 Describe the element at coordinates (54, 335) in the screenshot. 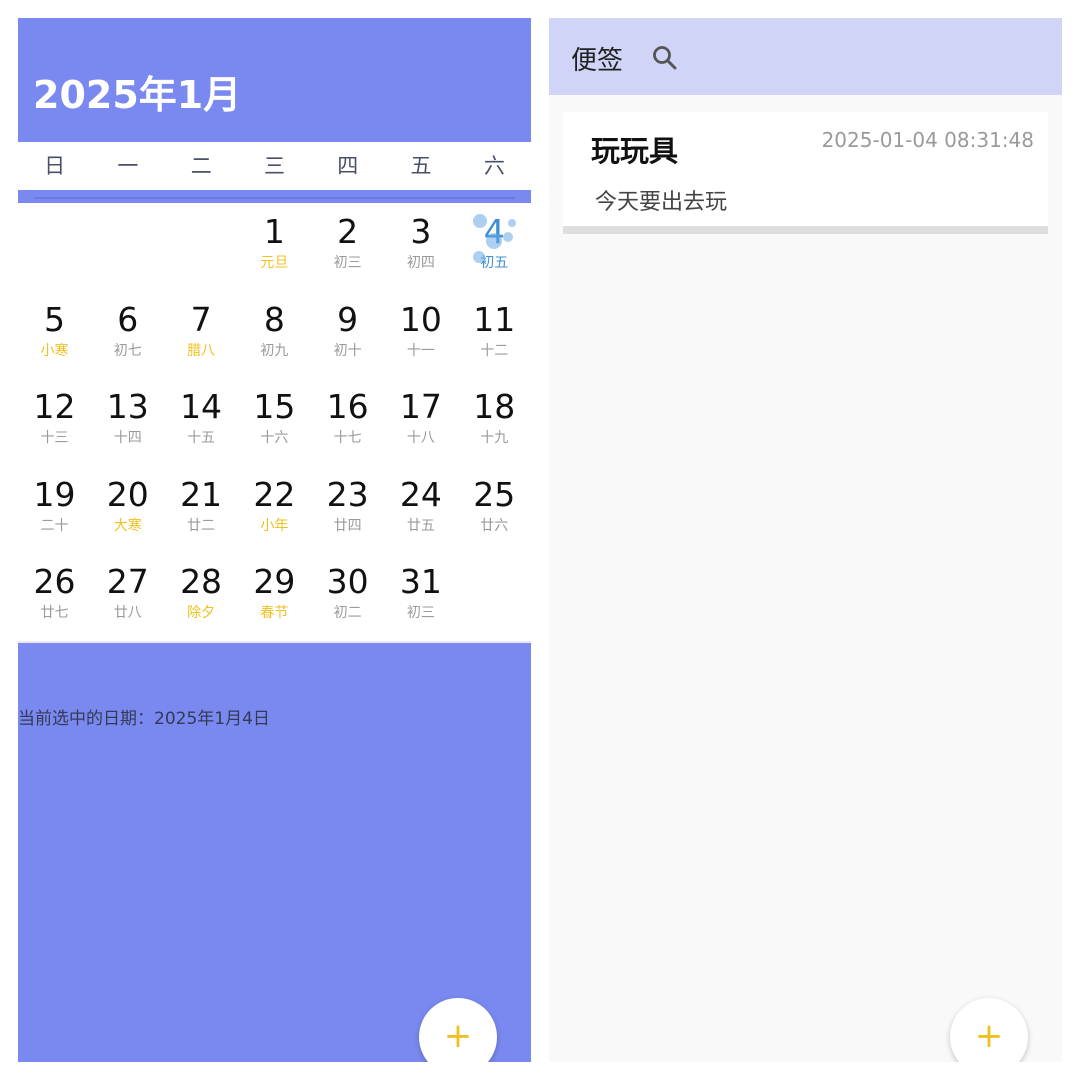

I see `calendar-day: 5 小寒` at that location.